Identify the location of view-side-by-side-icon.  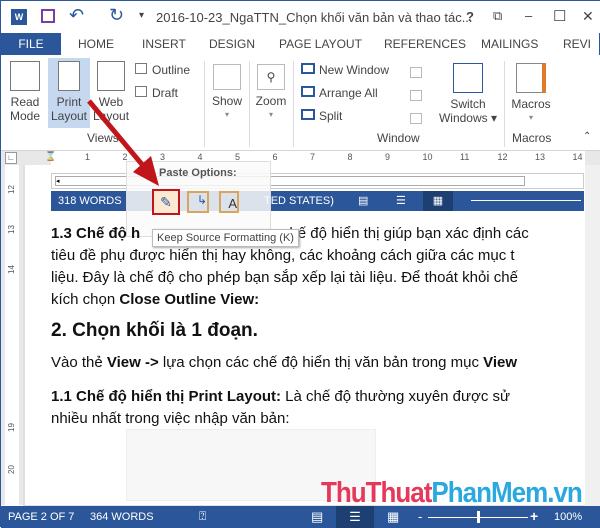
(416, 72).